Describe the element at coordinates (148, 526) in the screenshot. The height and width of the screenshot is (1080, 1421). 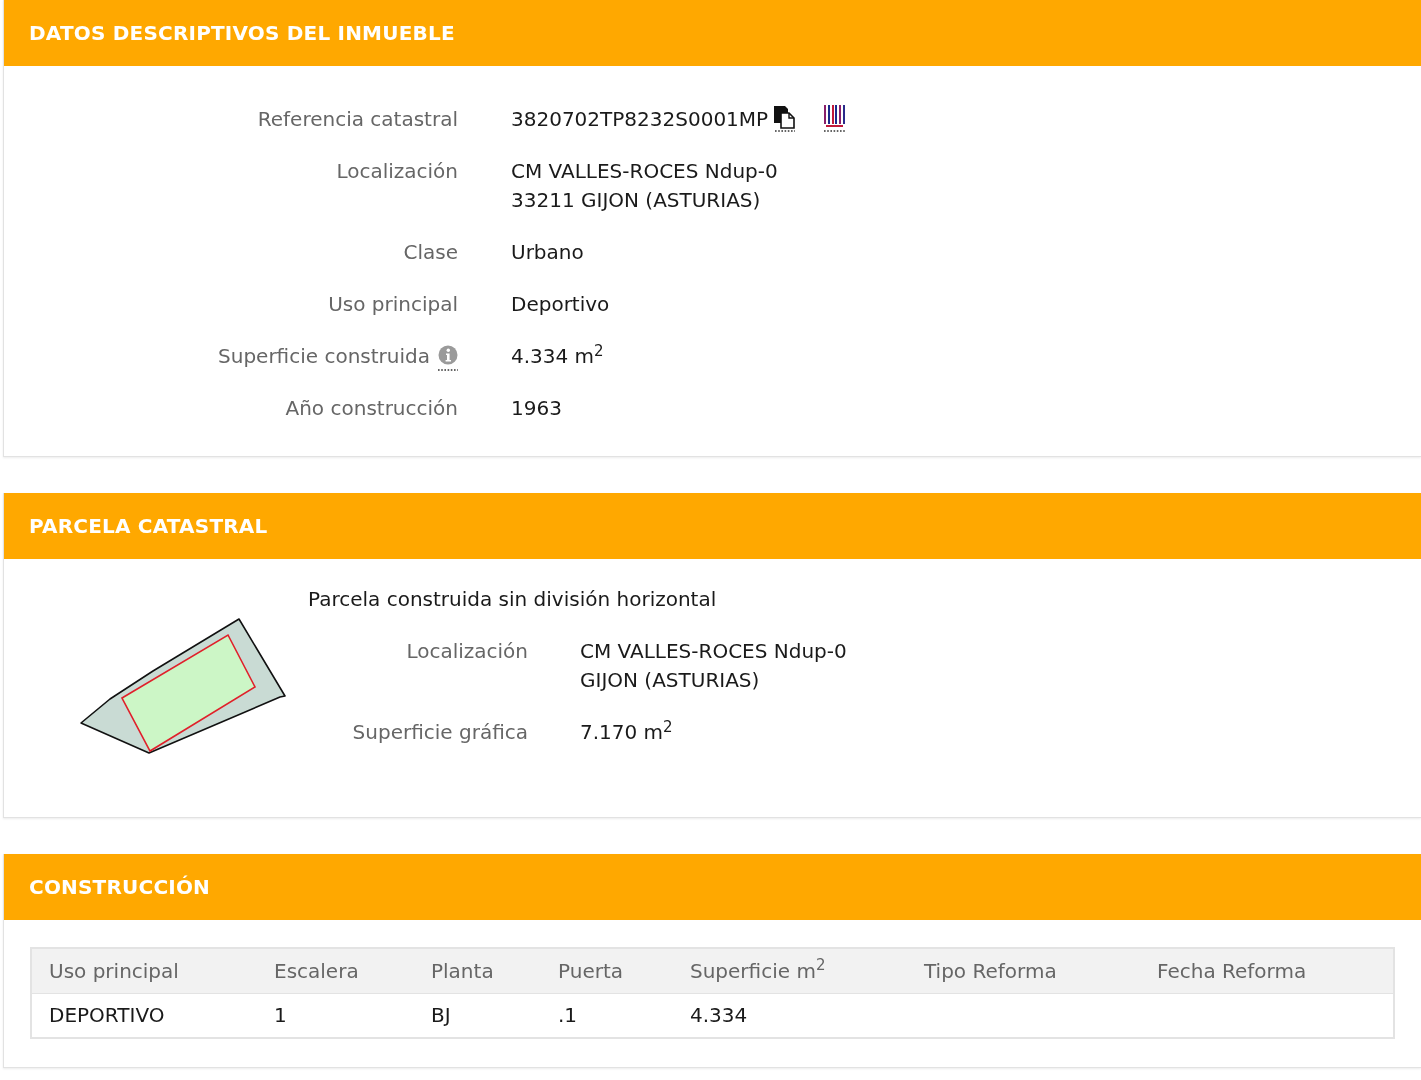
I see `section-title: PARCELA CATASTRAL` at that location.